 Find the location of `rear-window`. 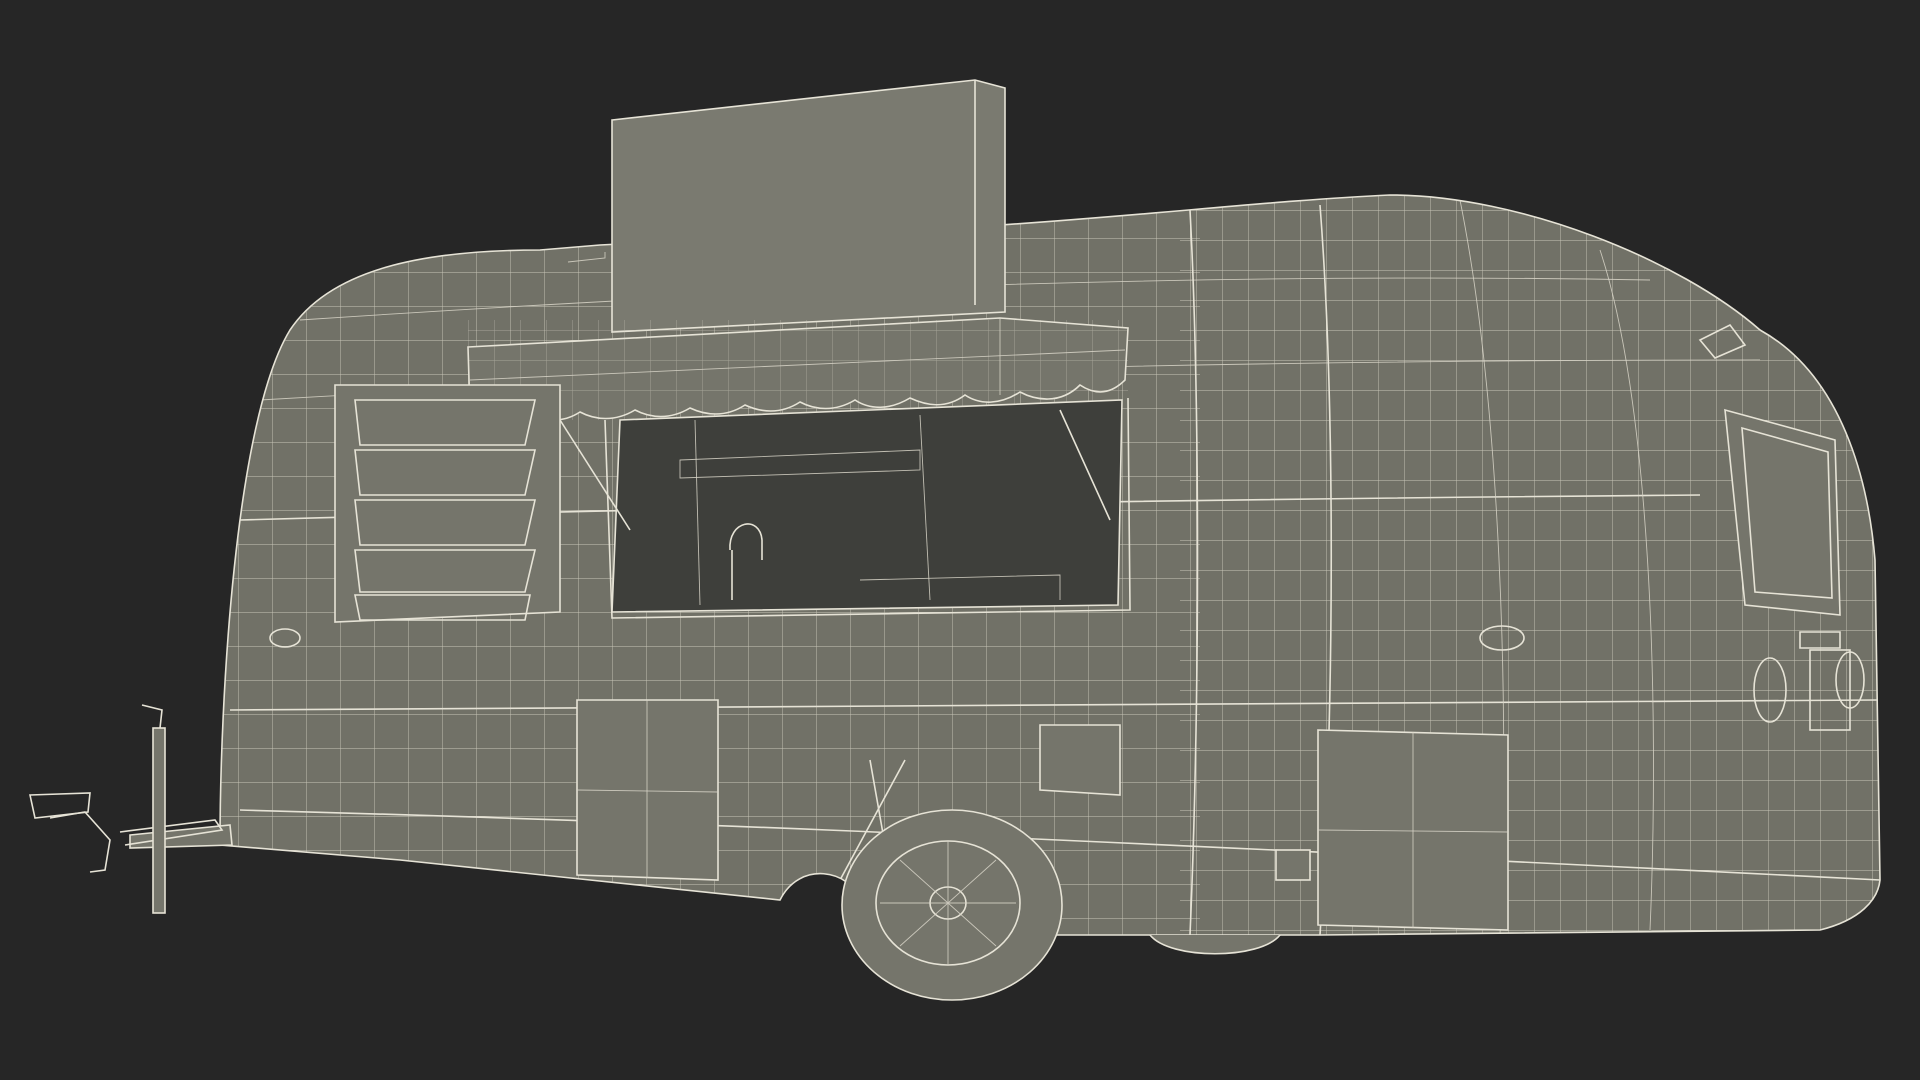

rear-window is located at coordinates (1782, 512).